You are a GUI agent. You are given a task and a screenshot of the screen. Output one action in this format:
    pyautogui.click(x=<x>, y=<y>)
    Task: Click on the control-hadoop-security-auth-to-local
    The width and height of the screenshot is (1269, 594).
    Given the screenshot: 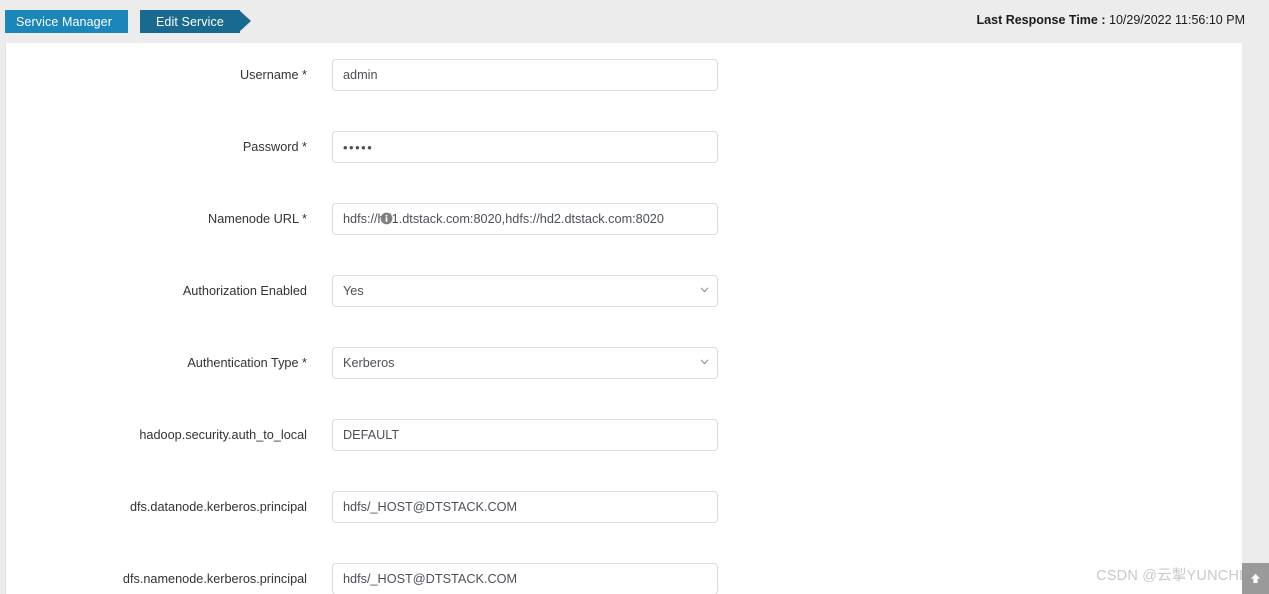 What is the action you would take?
    pyautogui.click(x=525, y=435)
    